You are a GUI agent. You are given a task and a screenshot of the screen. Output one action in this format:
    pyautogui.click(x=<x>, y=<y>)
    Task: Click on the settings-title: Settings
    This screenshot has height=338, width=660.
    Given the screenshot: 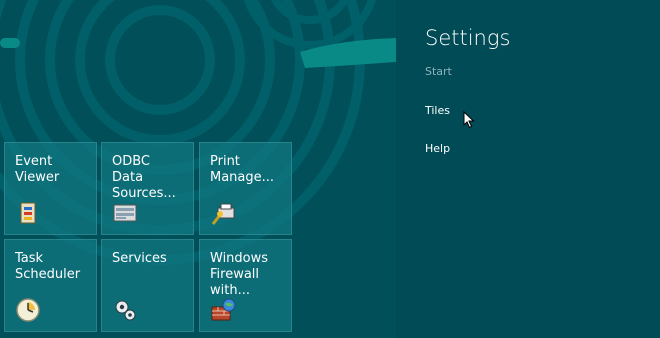 What is the action you would take?
    pyautogui.click(x=468, y=38)
    